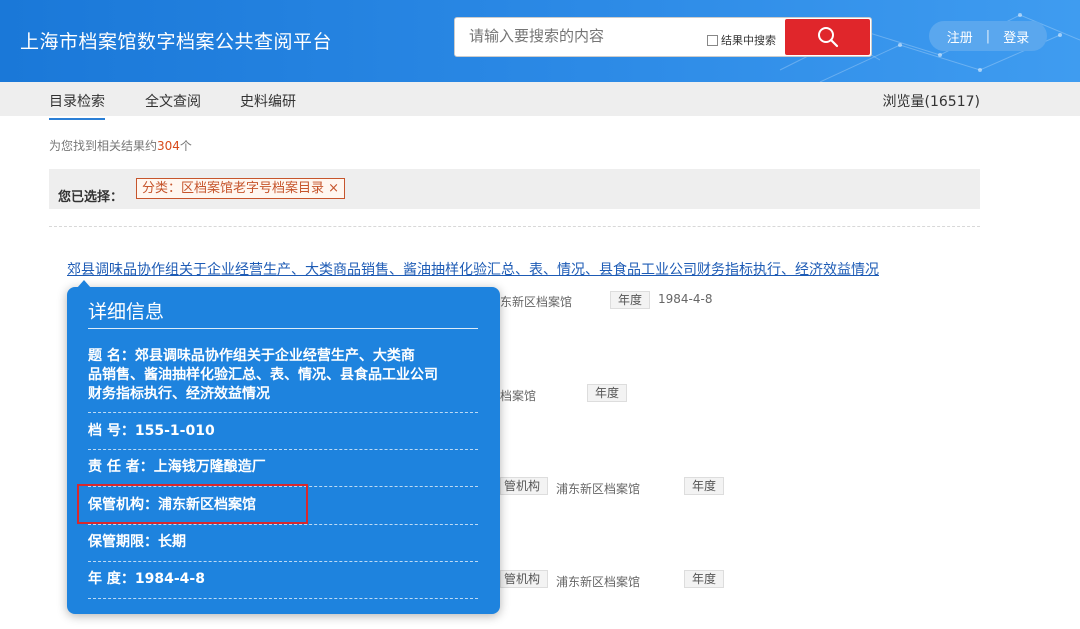 The image size is (1080, 629). I want to click on row-4-archive: 浦东新区档案馆, so click(598, 582).